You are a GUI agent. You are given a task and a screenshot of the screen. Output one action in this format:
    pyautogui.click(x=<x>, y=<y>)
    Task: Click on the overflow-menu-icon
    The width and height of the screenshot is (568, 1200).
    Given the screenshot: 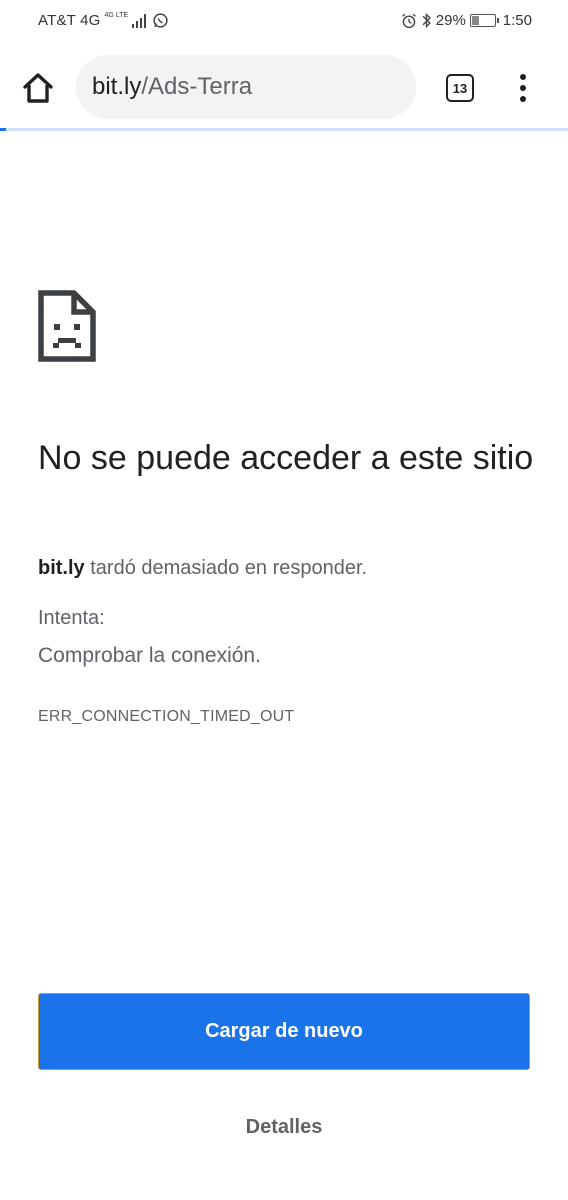 What is the action you would take?
    pyautogui.click(x=523, y=88)
    